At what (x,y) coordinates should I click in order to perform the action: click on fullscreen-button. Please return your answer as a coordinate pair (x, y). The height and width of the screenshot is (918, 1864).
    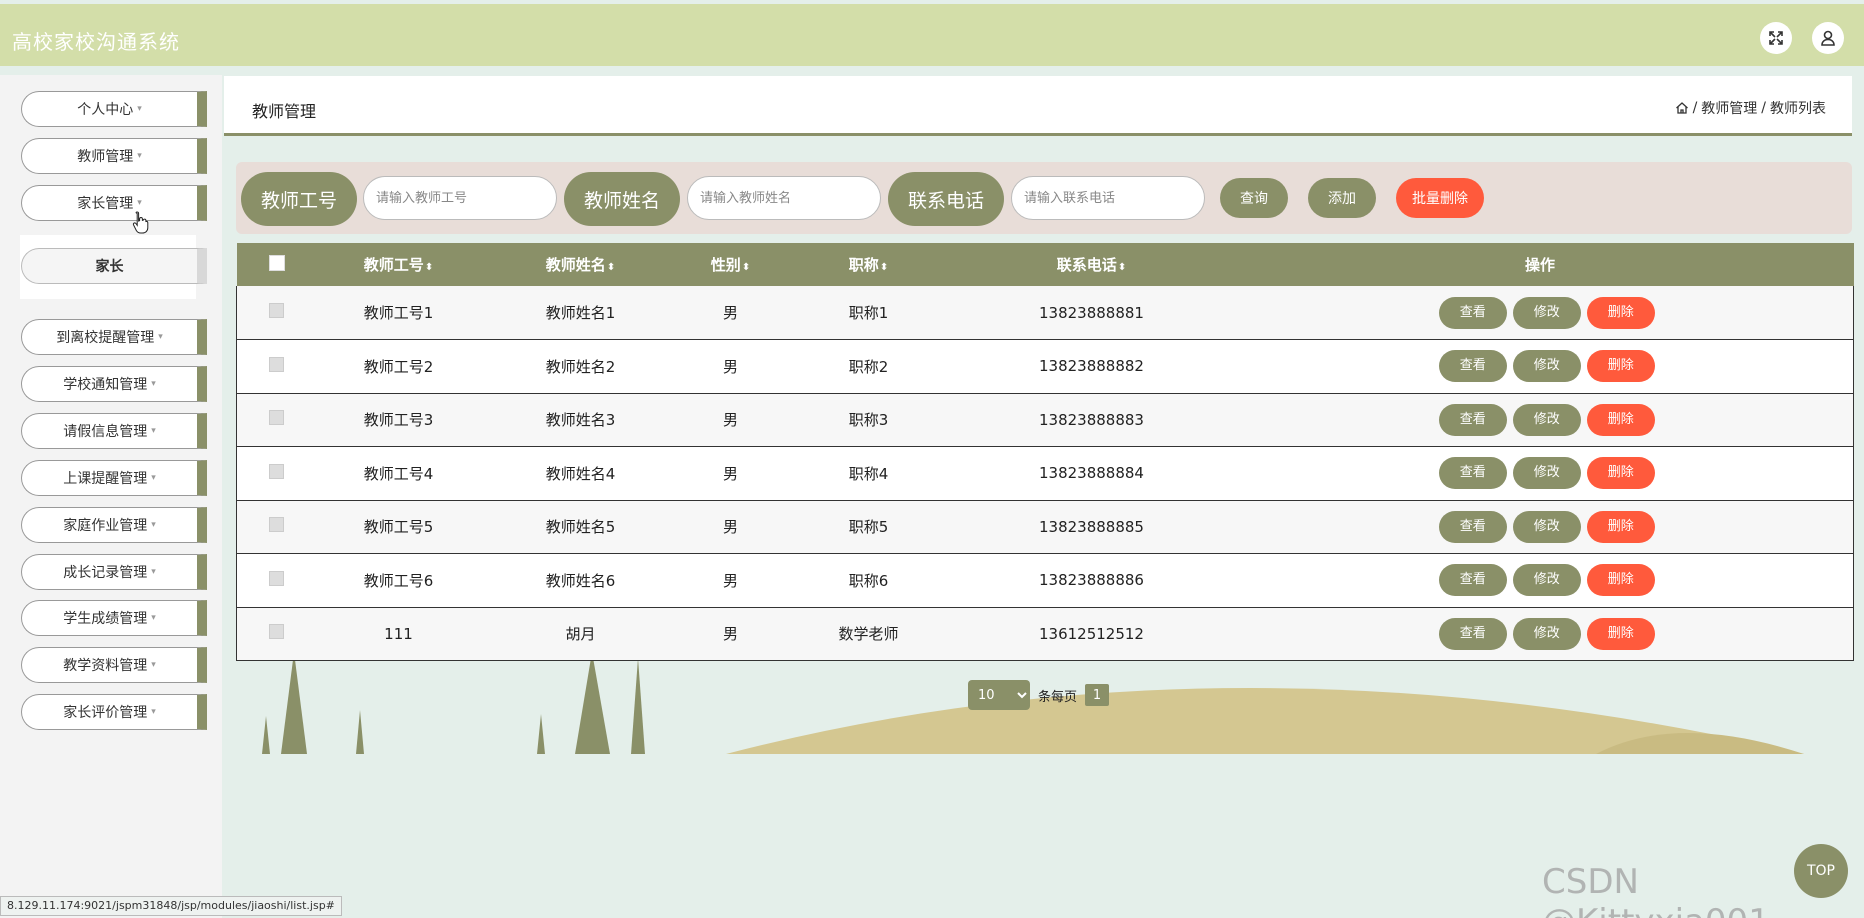
    Looking at the image, I should click on (1776, 38).